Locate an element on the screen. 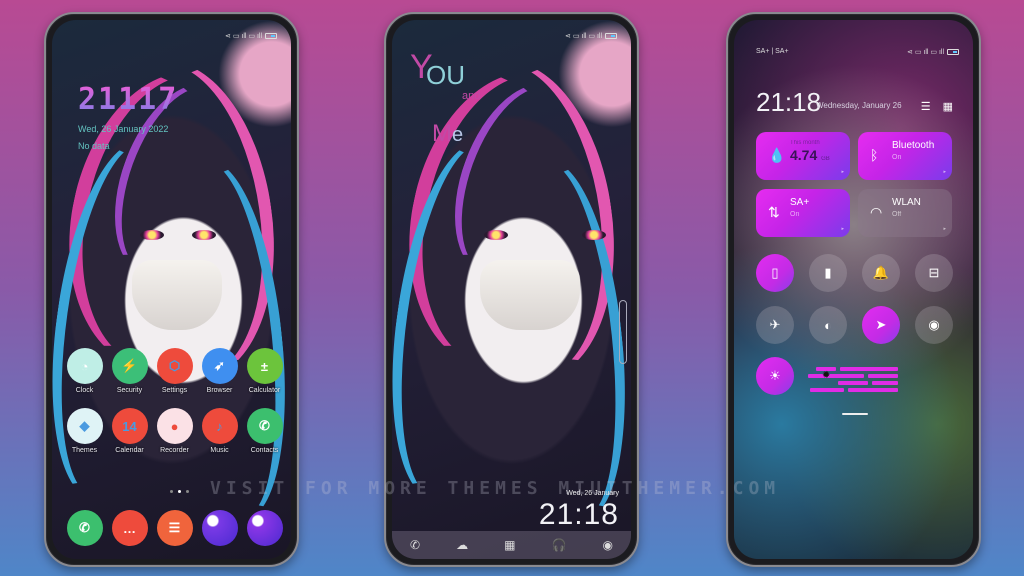 The height and width of the screenshot is (576, 1024). toggle-dark-mode: ◐ is located at coordinates (828, 325).